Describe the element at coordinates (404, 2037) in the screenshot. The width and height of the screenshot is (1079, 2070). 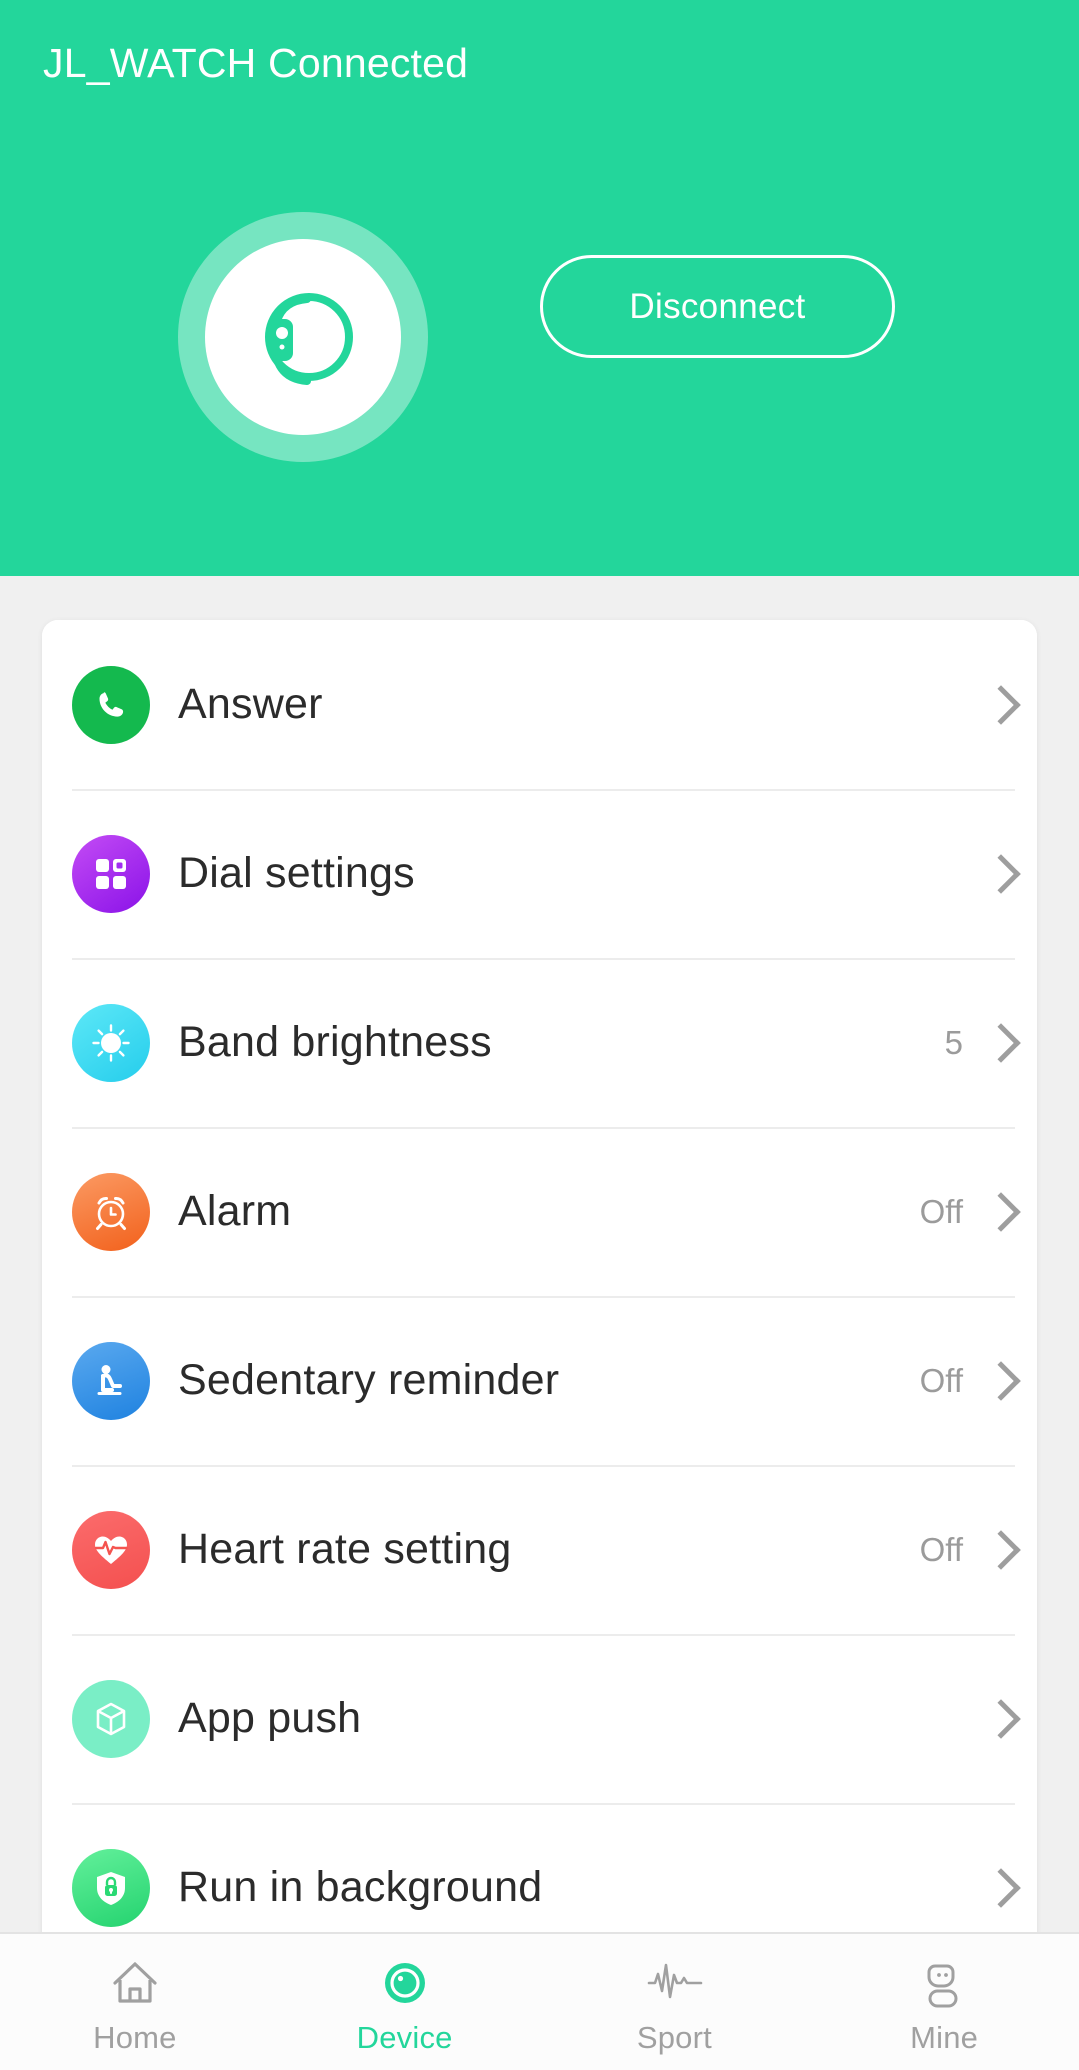
I see `tab-label: Device` at that location.